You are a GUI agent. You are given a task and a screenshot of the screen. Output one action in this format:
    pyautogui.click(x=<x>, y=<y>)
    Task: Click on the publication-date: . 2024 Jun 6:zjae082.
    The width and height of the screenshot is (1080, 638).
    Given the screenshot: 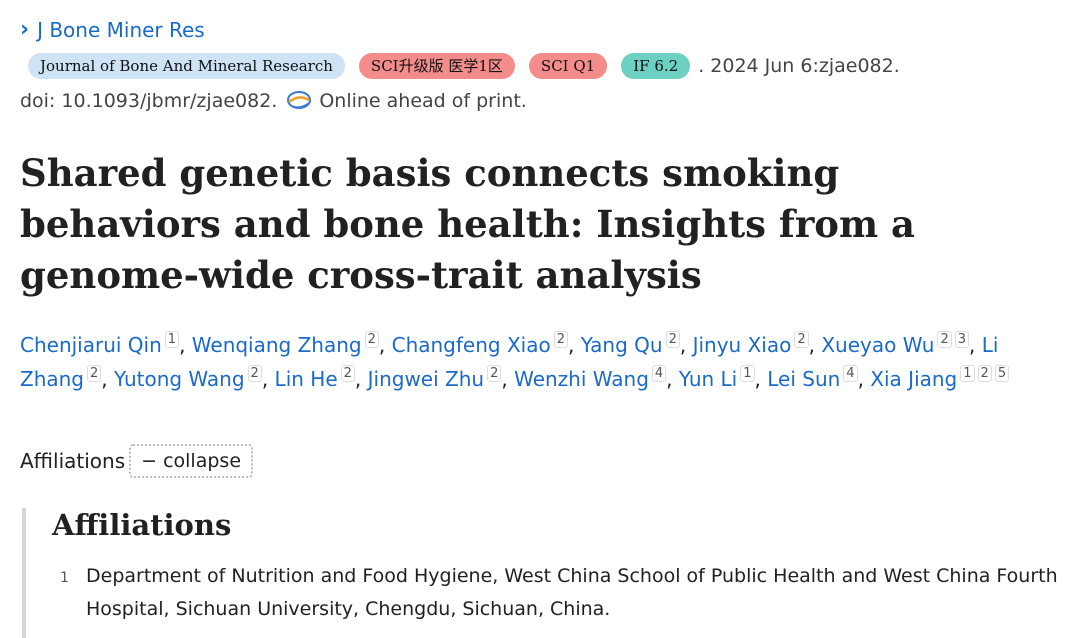 What is the action you would take?
    pyautogui.click(x=799, y=66)
    